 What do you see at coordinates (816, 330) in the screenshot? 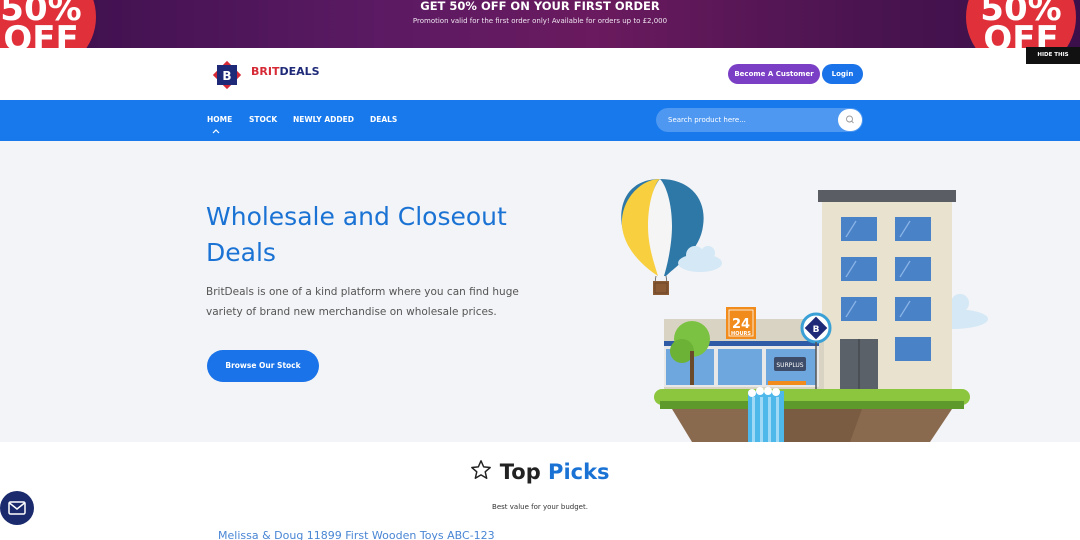
I see `shop-badge-letter: B` at bounding box center [816, 330].